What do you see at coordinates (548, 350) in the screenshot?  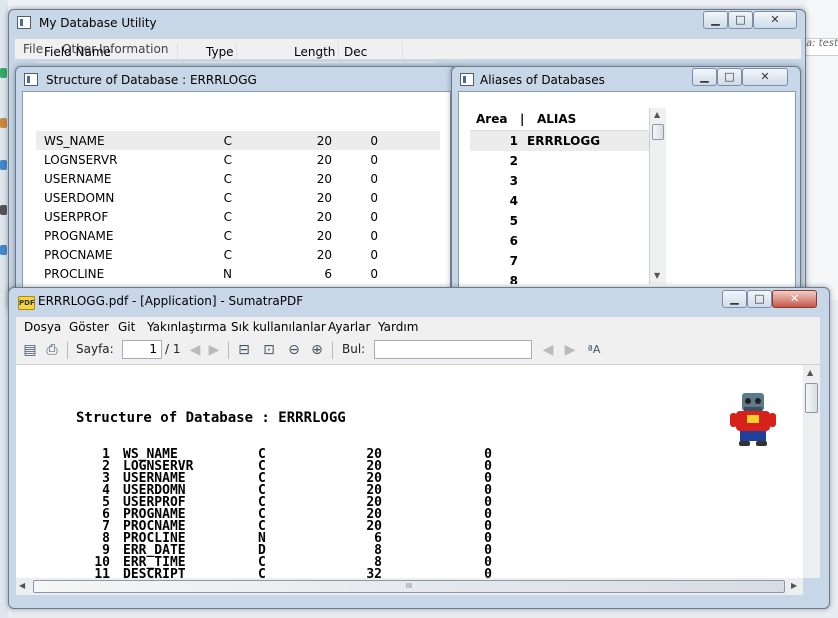 I see `find-previous-icon: ◀` at bounding box center [548, 350].